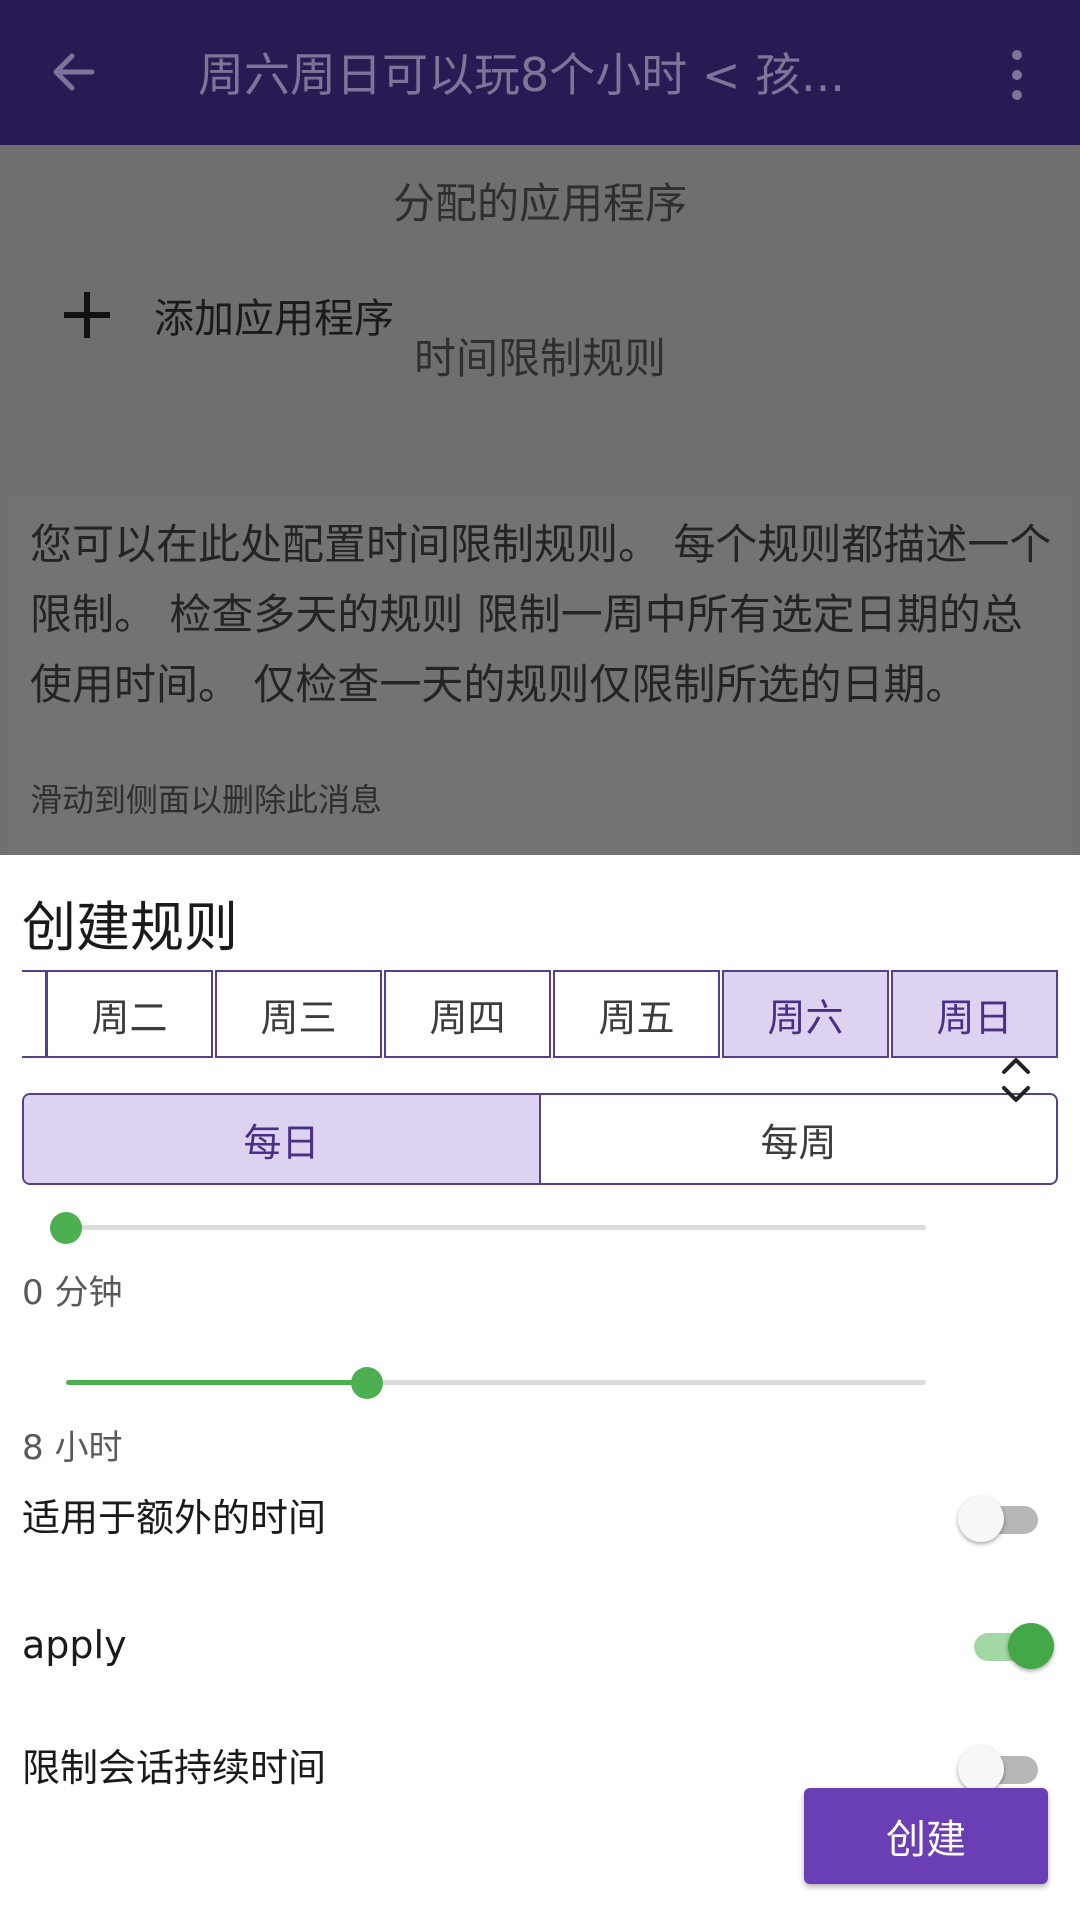 The width and height of the screenshot is (1080, 1920). Describe the element at coordinates (72, 1293) in the screenshot. I see `min-time-value: 0 分钟` at that location.